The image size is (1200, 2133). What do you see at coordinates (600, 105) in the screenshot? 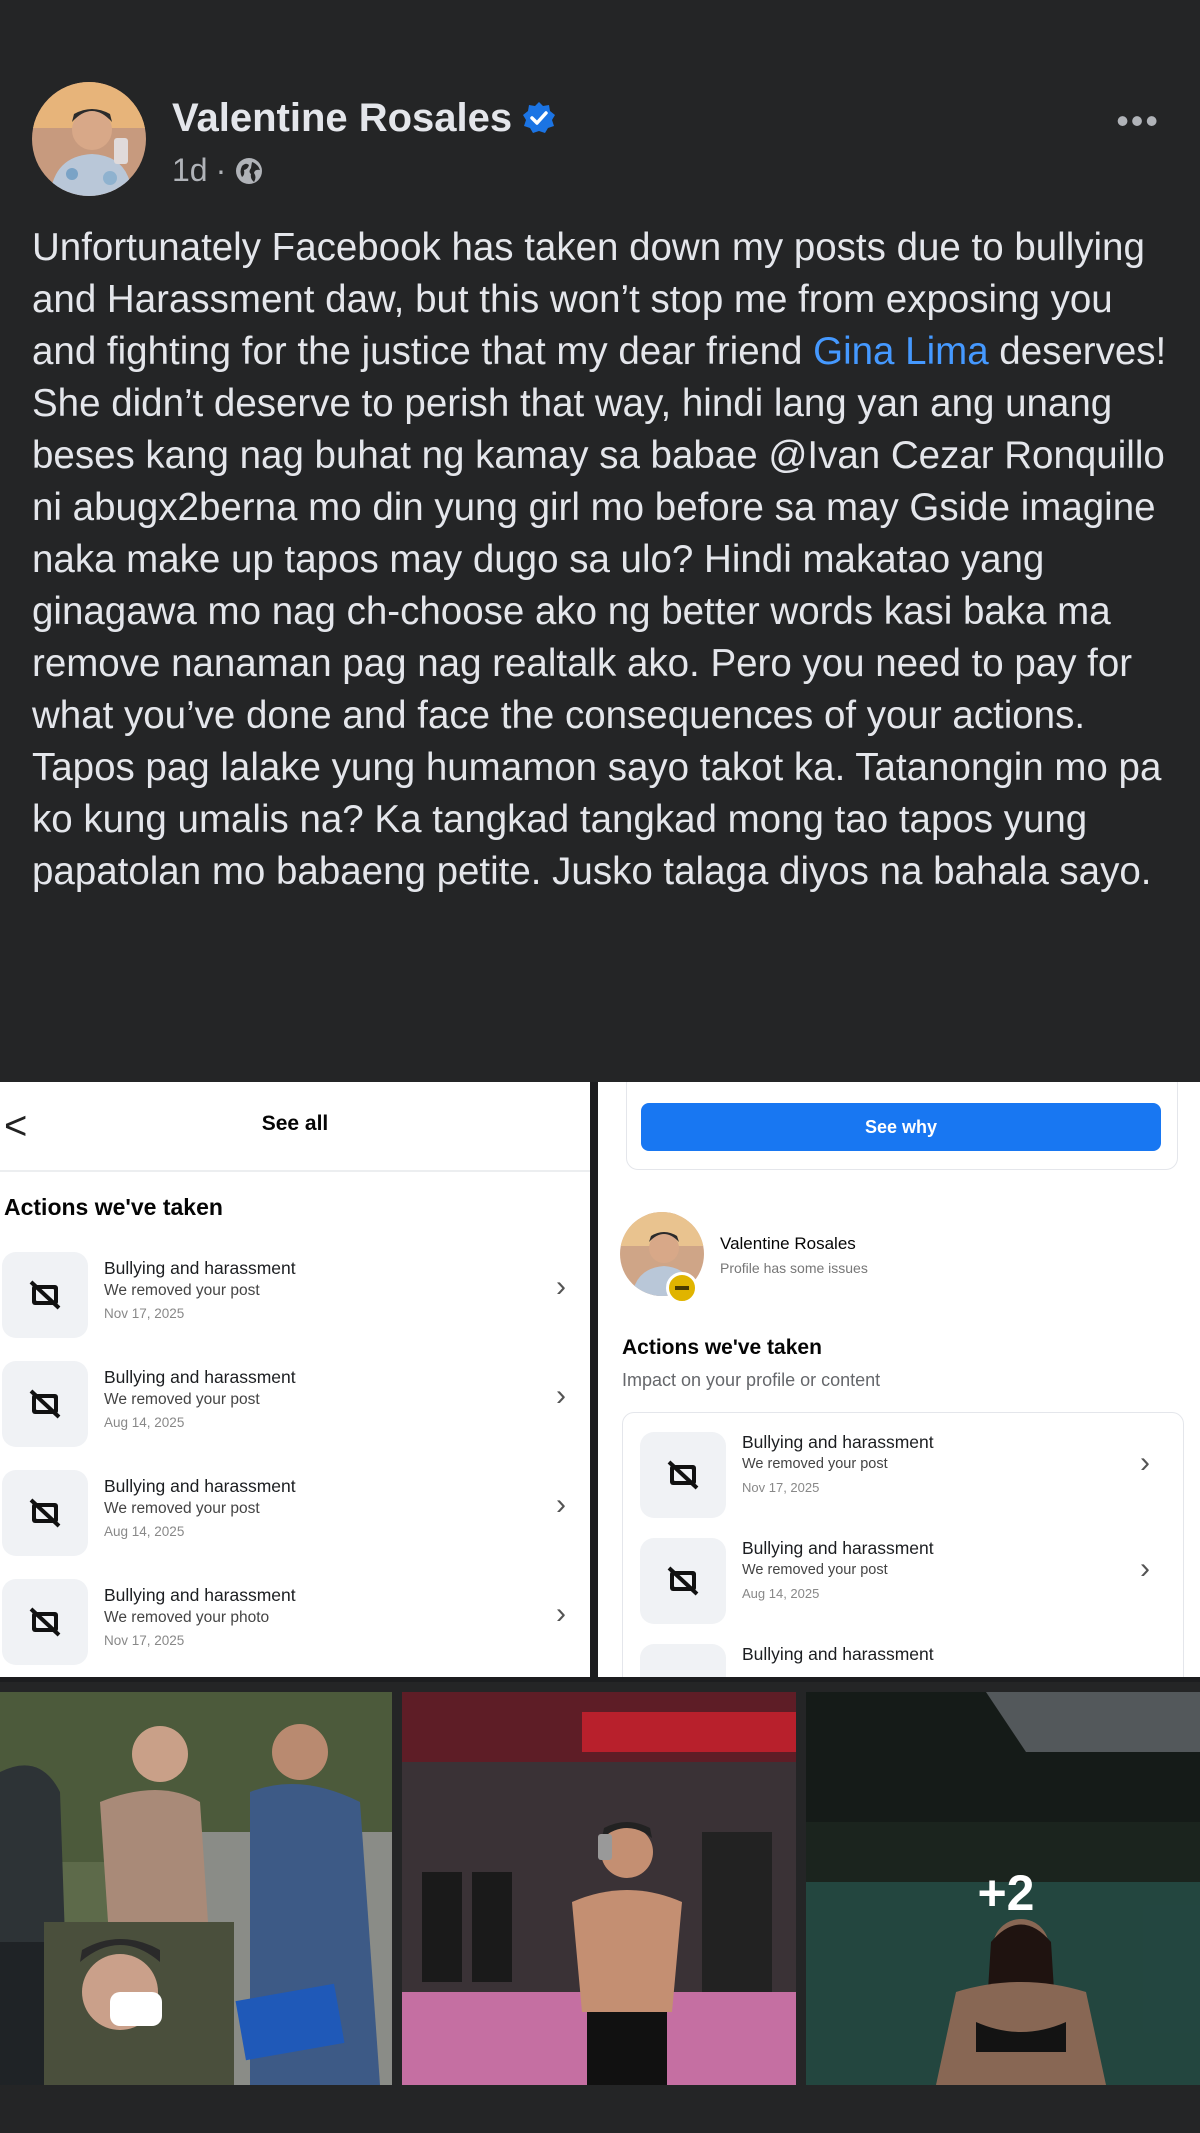
I see `post-header: Valentine Rosales 1d · •••` at bounding box center [600, 105].